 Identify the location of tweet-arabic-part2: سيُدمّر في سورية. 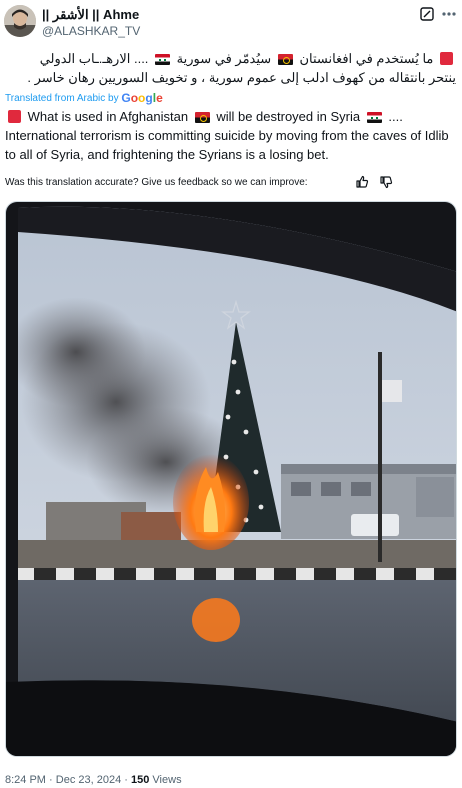
(224, 58).